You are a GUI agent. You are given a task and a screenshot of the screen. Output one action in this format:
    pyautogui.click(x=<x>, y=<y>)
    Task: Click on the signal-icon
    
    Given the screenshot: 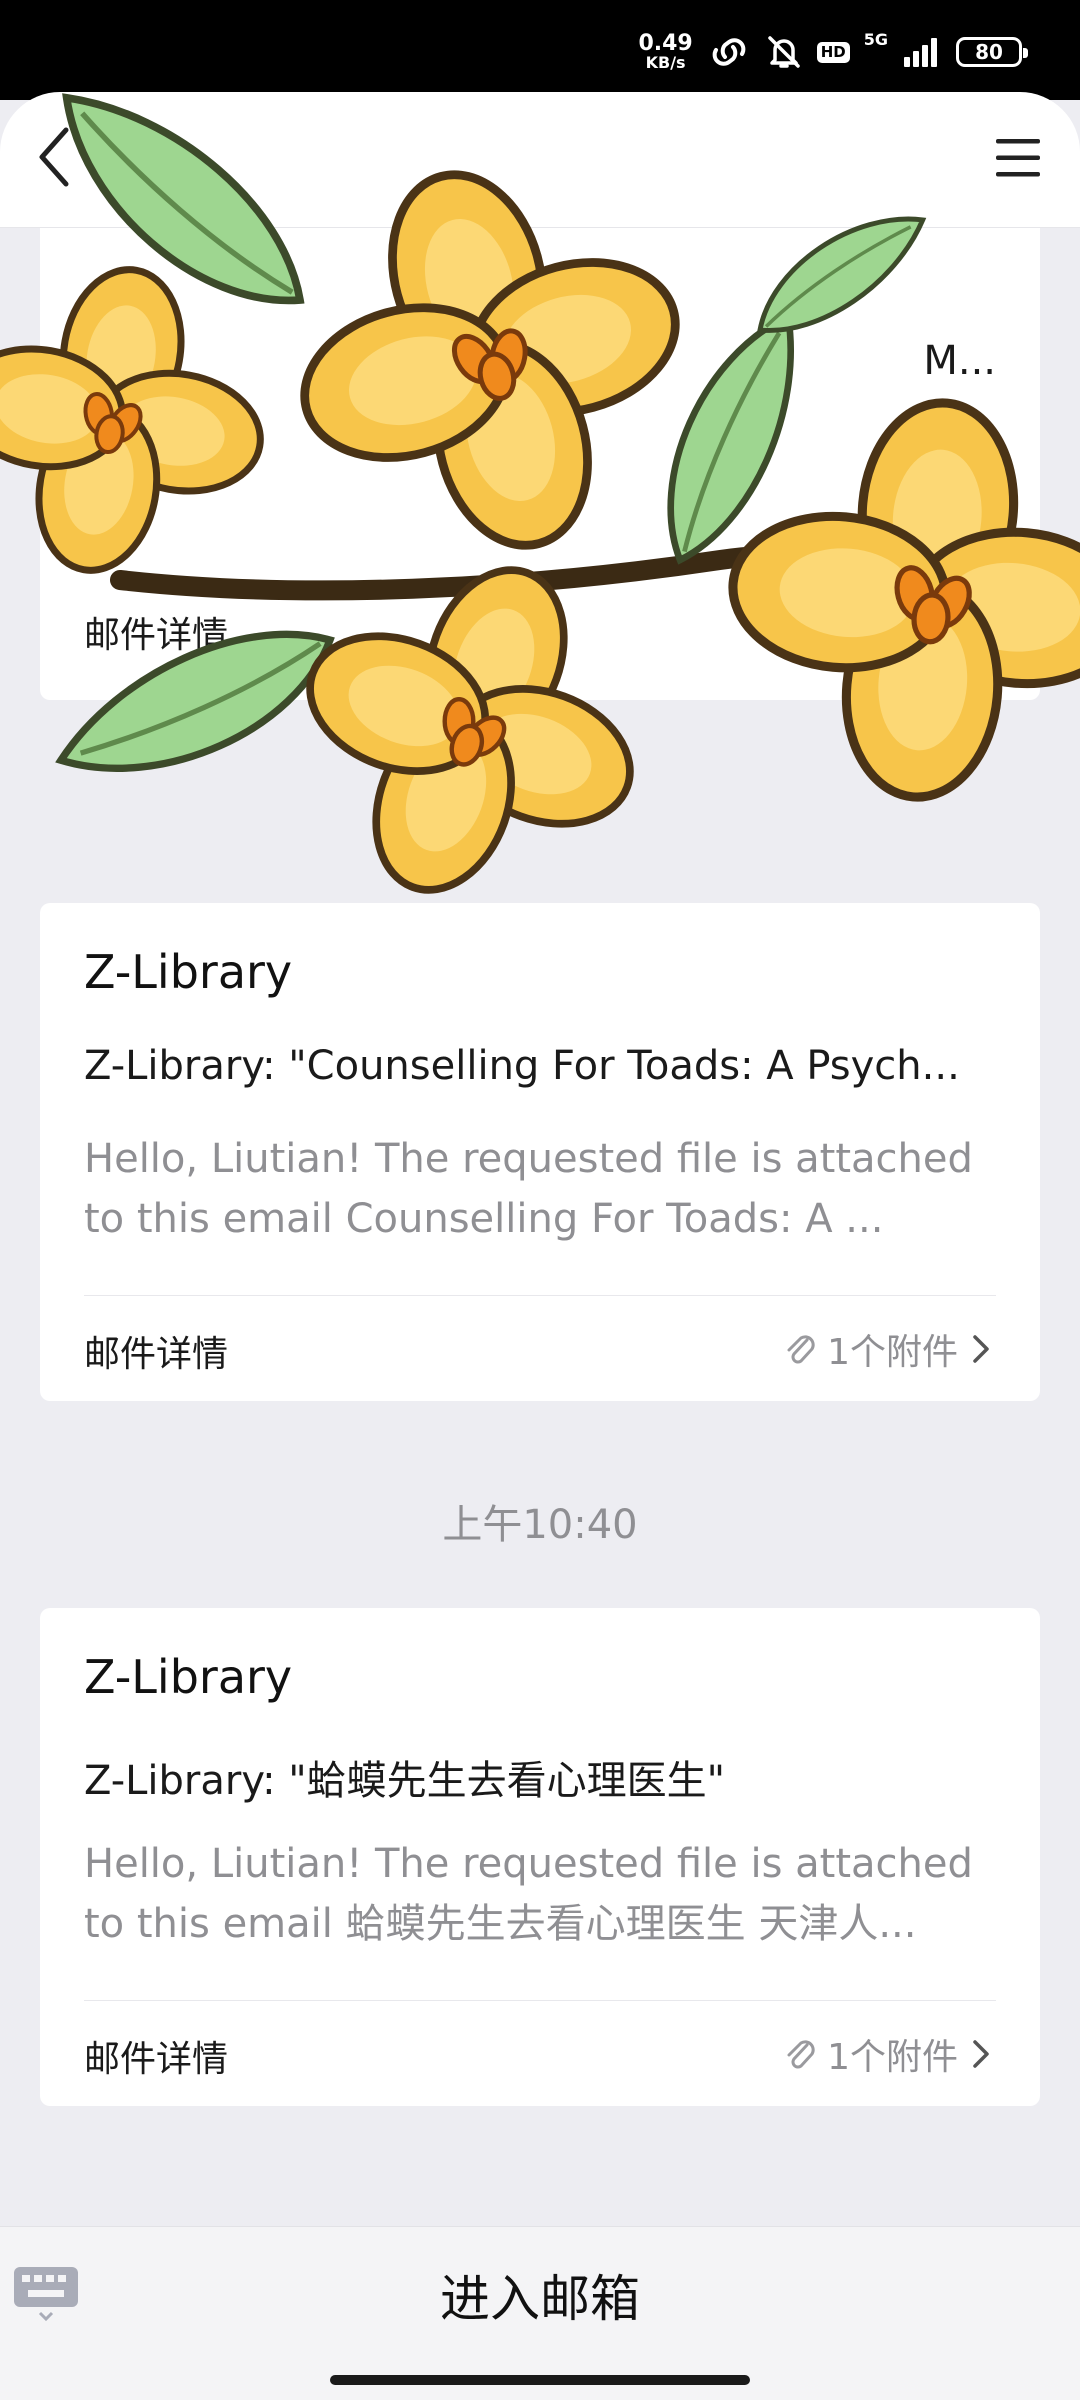 What is the action you would take?
    pyautogui.click(x=920, y=52)
    